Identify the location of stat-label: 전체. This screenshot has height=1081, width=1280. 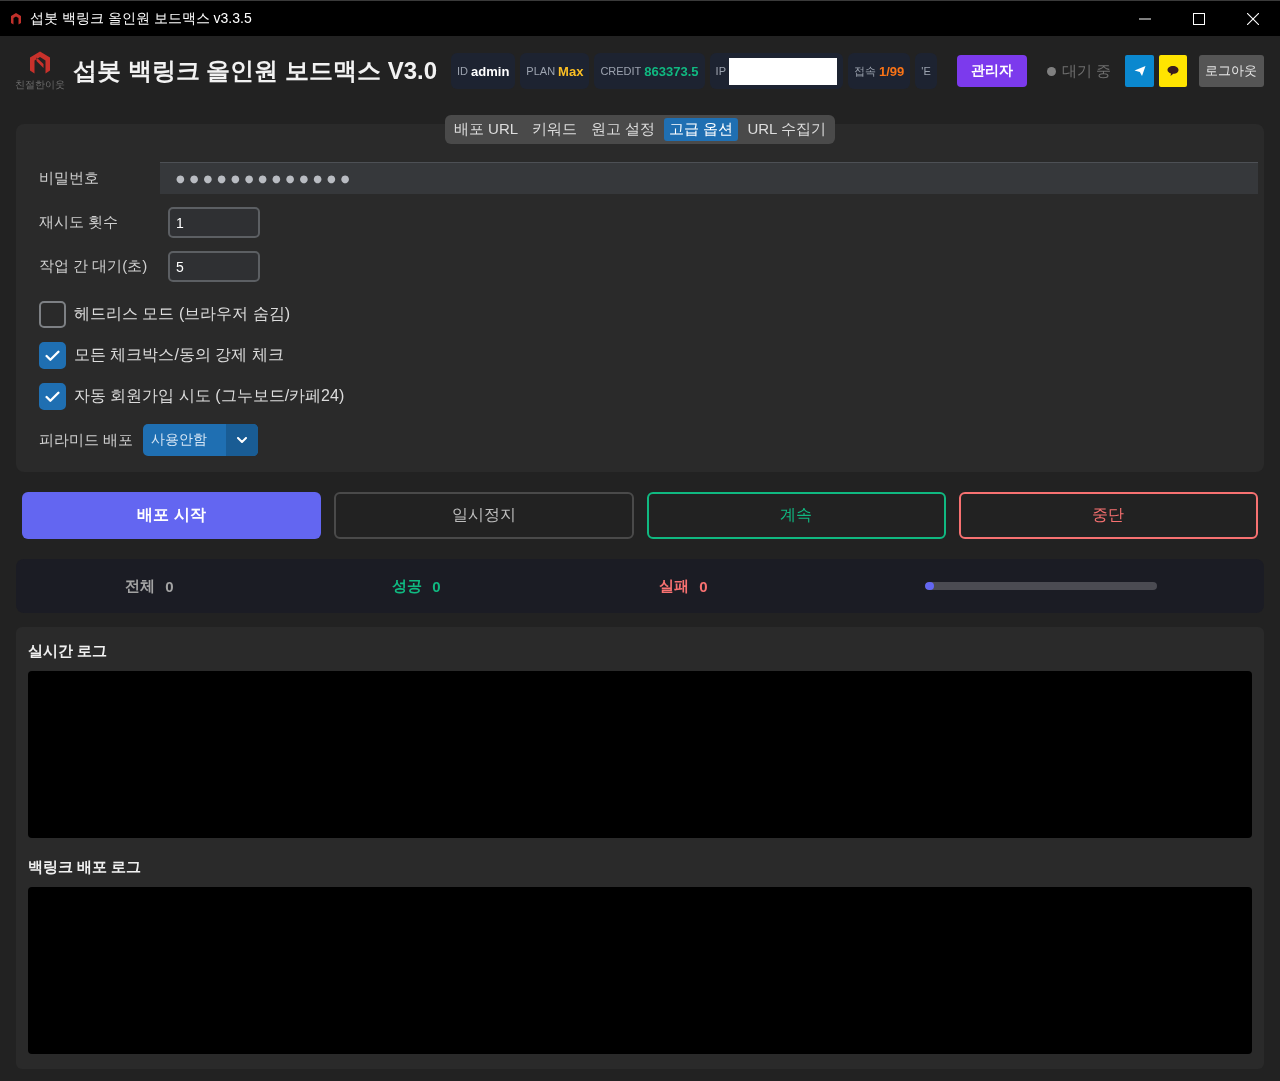
(140, 586).